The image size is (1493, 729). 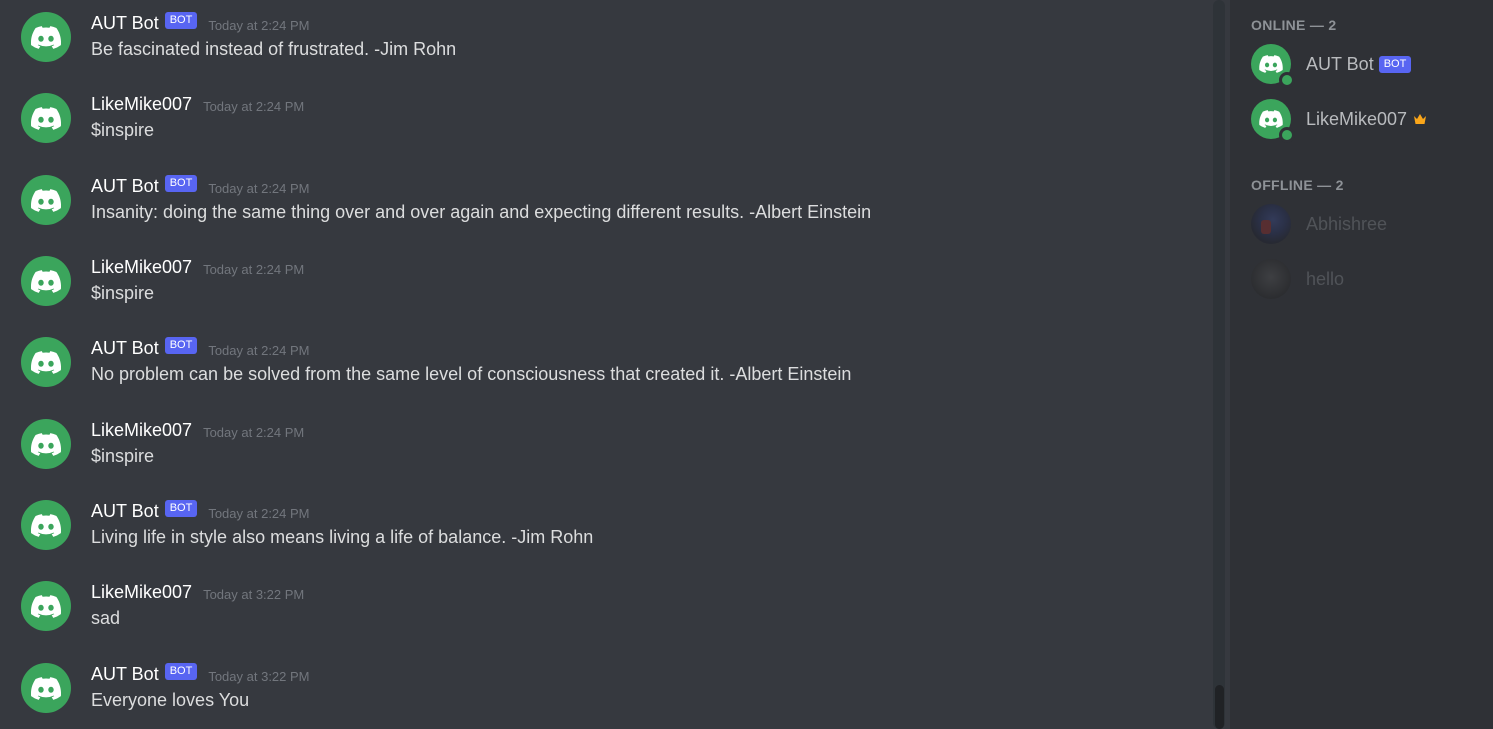 What do you see at coordinates (1219, 364) in the screenshot?
I see `scrollbar-track` at bounding box center [1219, 364].